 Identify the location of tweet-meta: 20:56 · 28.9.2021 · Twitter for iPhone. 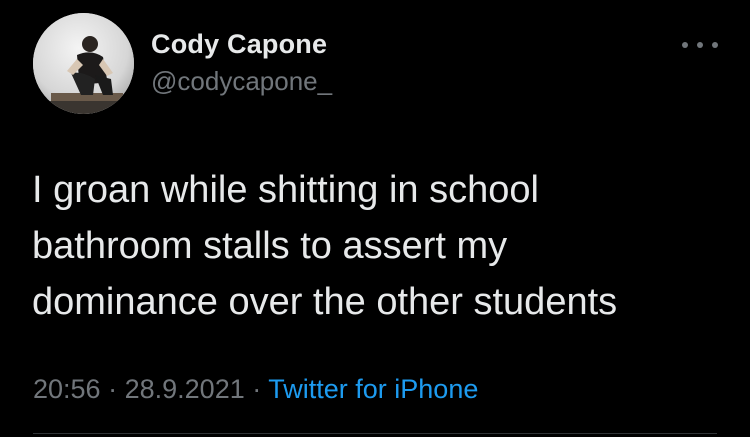
(255, 389).